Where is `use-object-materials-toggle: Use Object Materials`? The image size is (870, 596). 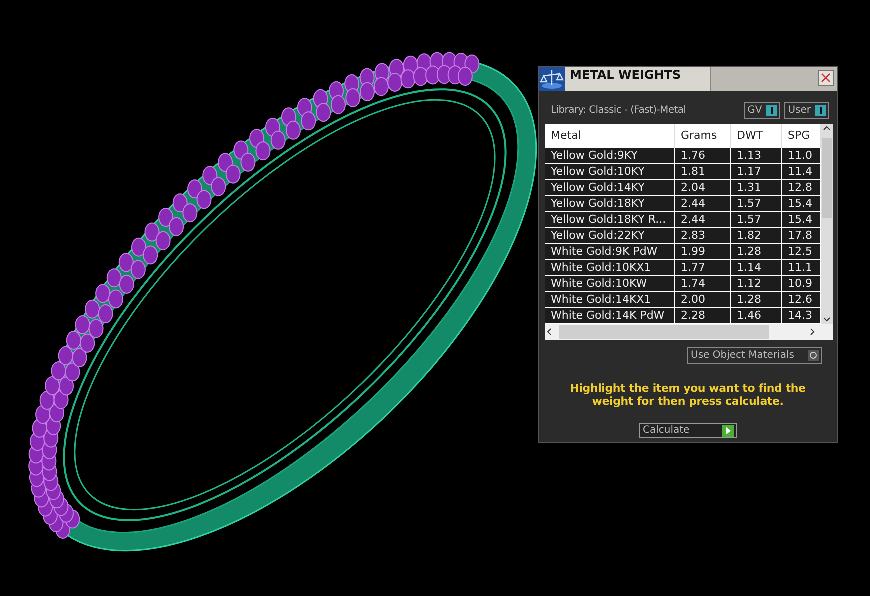 use-object-materials-toggle: Use Object Materials is located at coordinates (754, 355).